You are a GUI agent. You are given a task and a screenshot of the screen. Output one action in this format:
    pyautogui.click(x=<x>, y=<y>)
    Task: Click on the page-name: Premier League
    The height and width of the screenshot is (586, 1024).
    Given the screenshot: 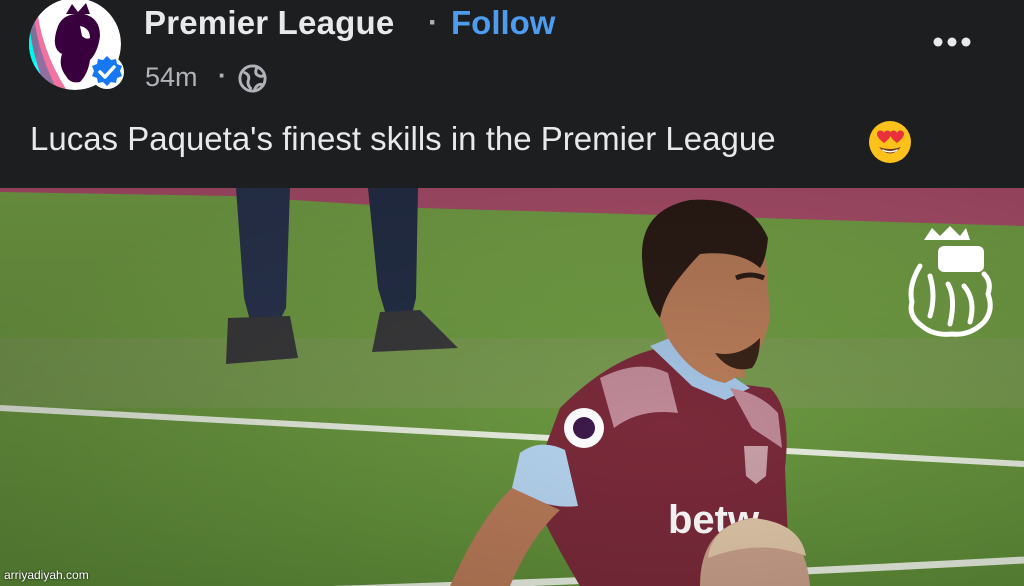 What is the action you would take?
    pyautogui.click(x=269, y=23)
    